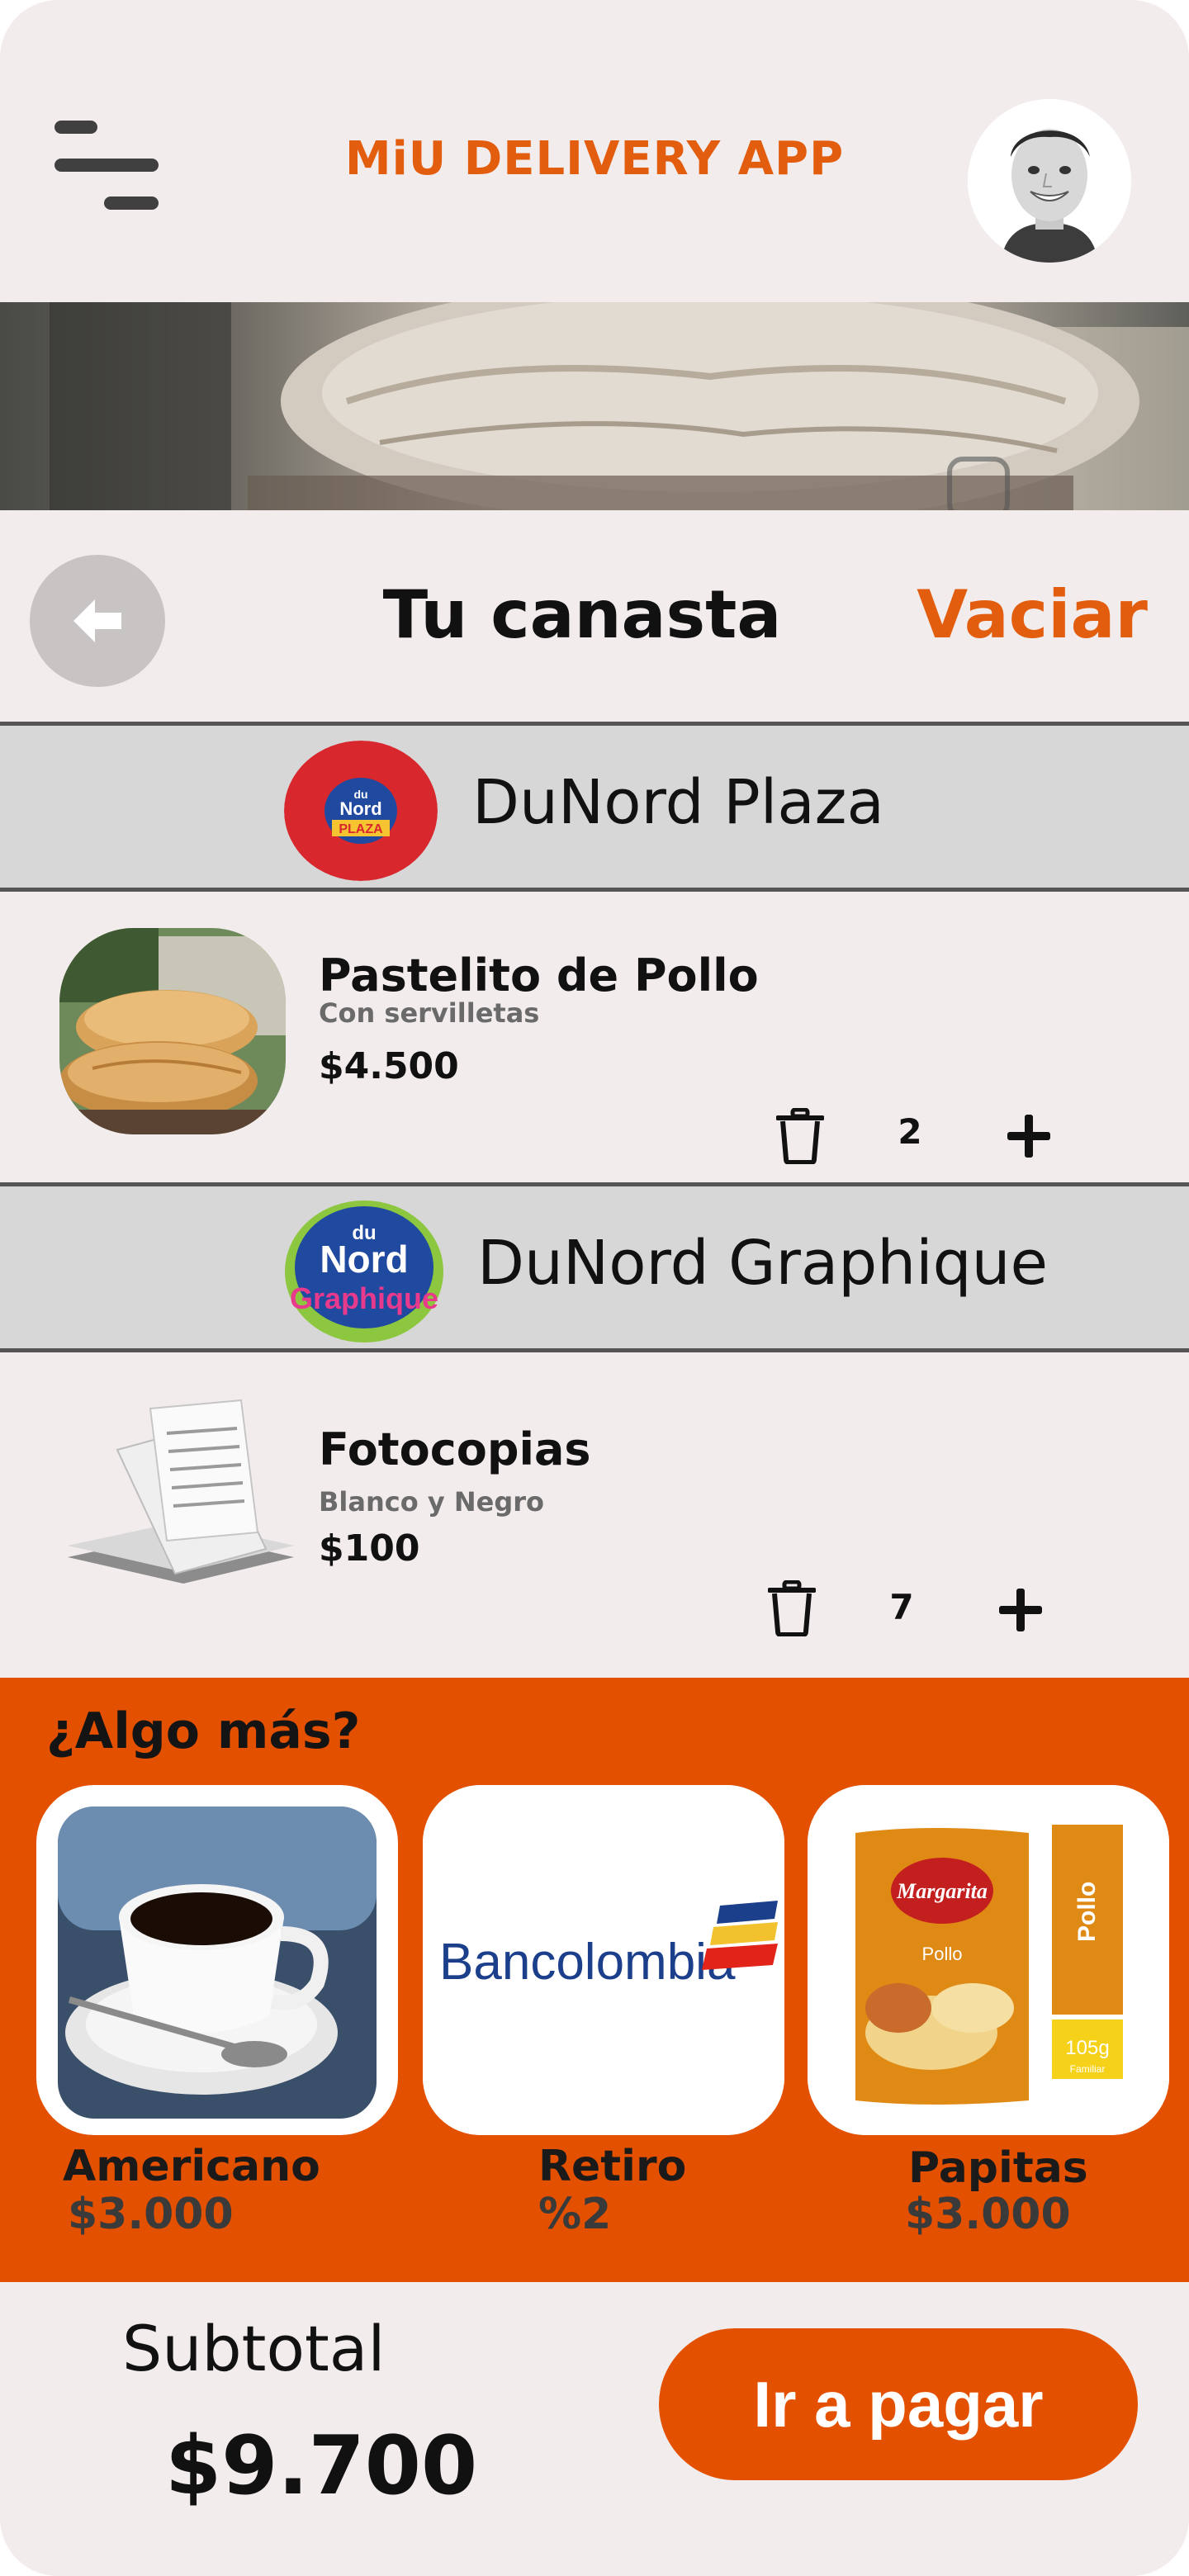 The image size is (1189, 2576). What do you see at coordinates (594, 159) in the screenshot?
I see `app-title: MiU DELIVERY APP` at bounding box center [594, 159].